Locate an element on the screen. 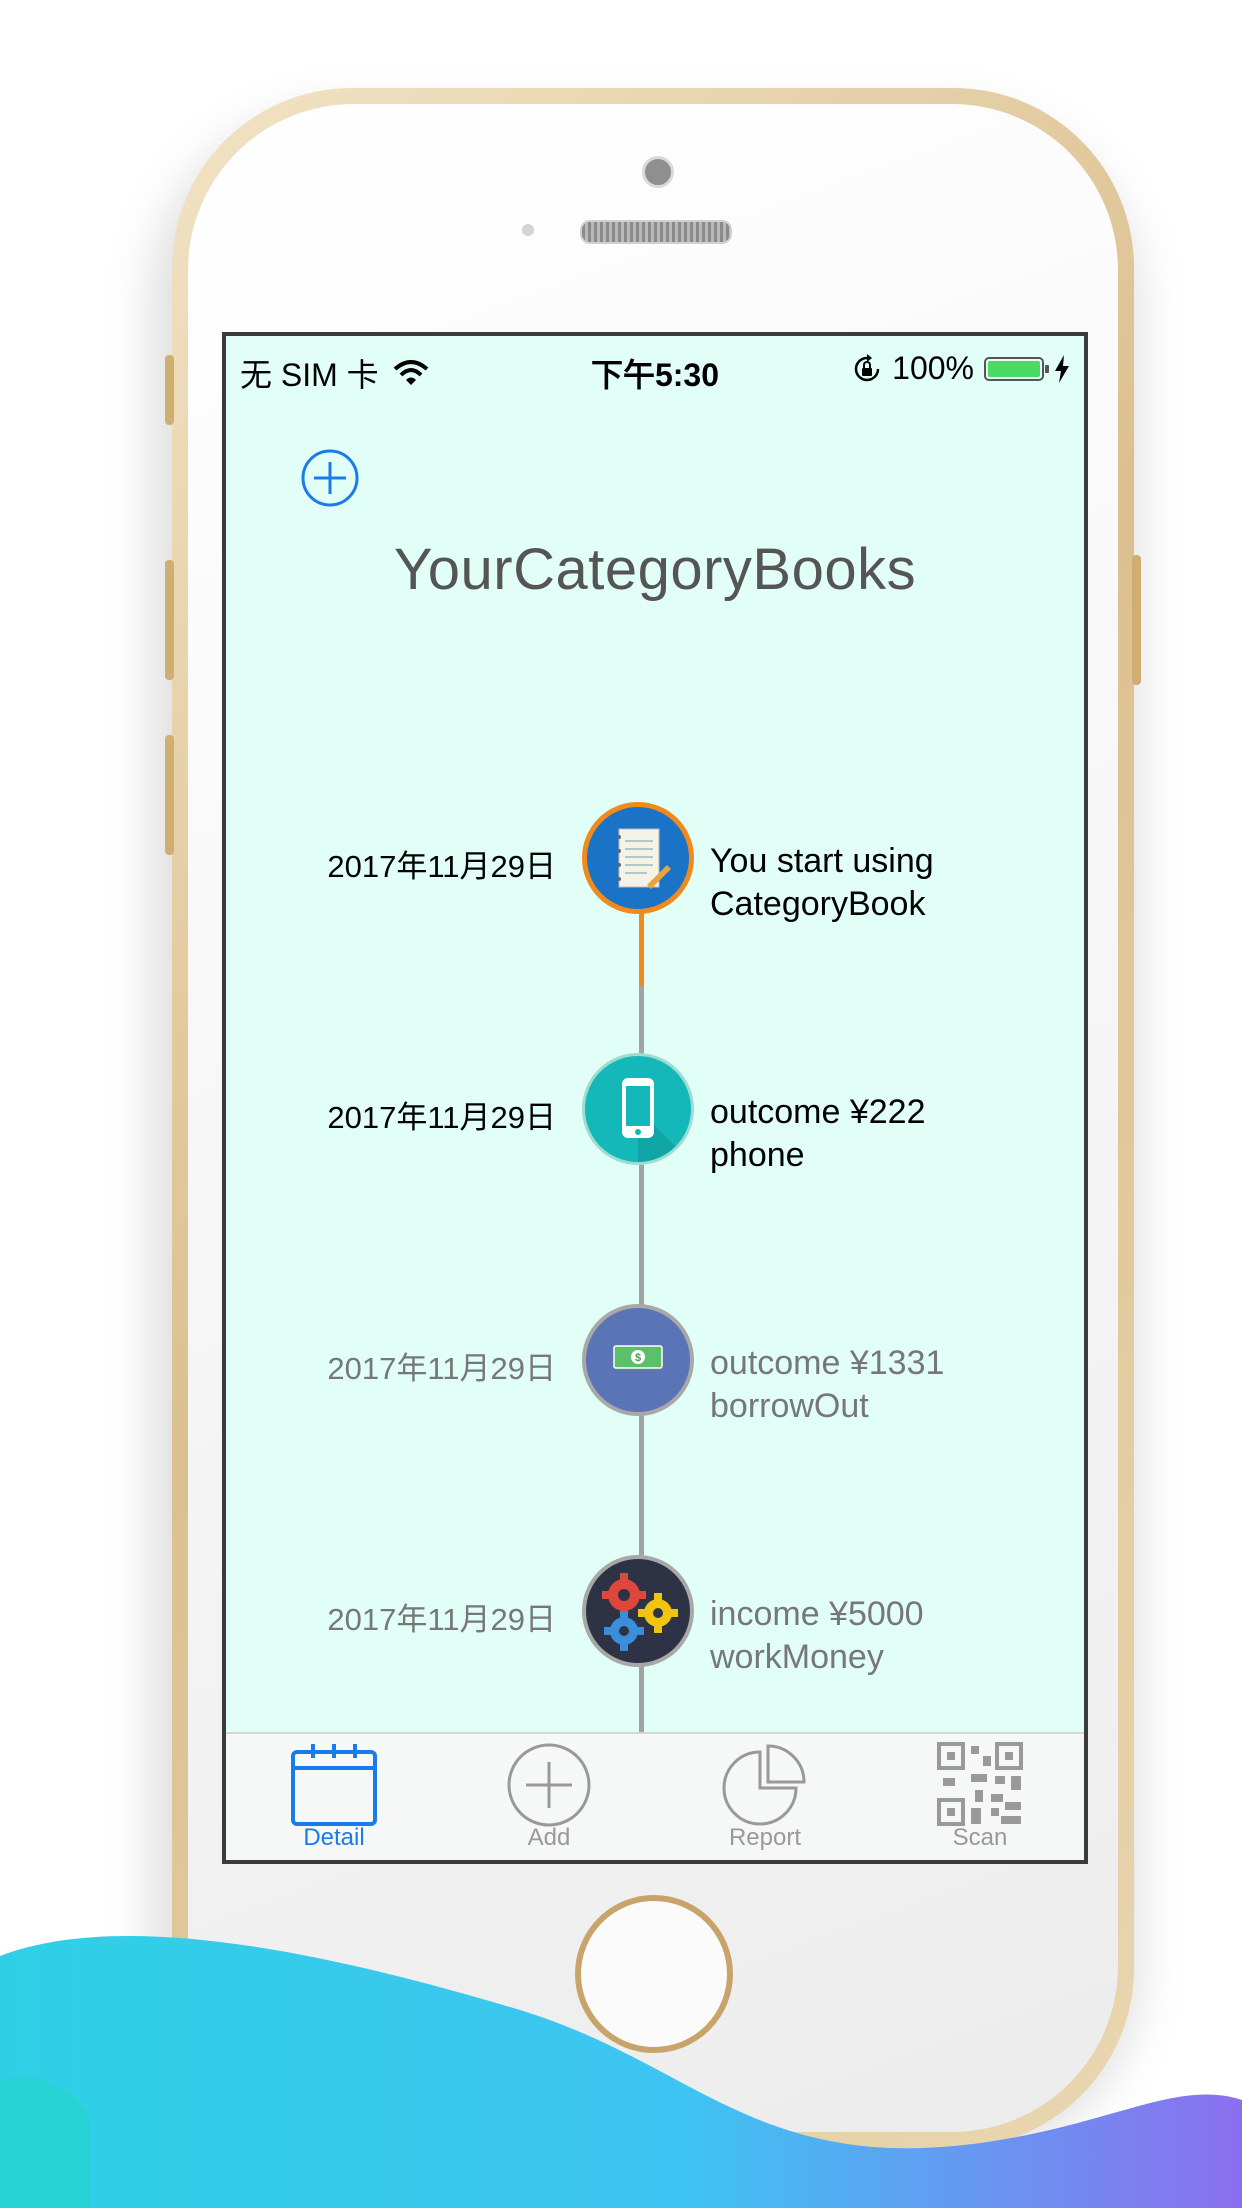 The height and width of the screenshot is (2208, 1242). gears-icon is located at coordinates (640, 1612).